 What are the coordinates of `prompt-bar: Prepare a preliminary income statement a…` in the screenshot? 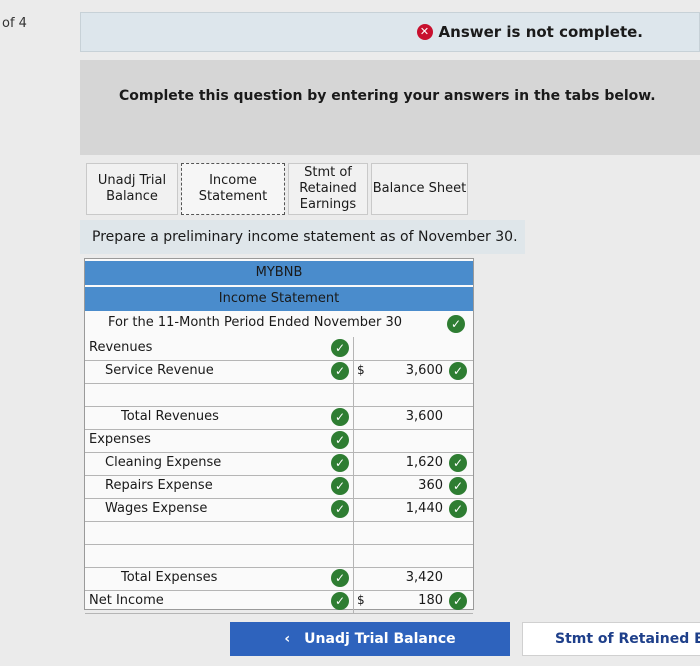 It's located at (302, 237).